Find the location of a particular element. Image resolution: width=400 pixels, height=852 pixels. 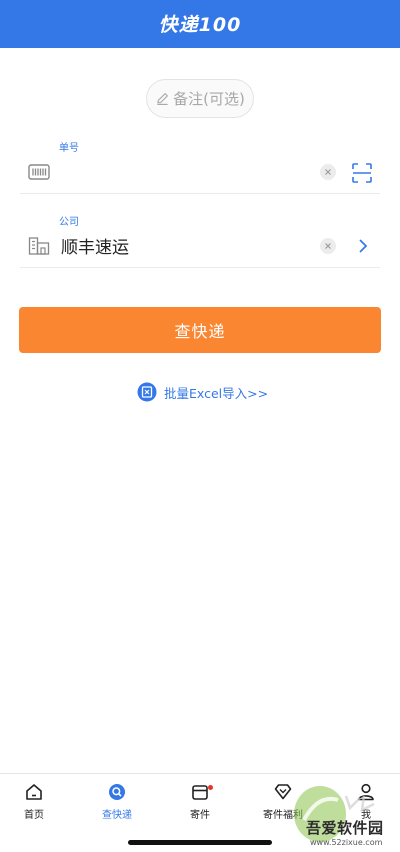

tab-home-label: 首页 is located at coordinates (34, 815).